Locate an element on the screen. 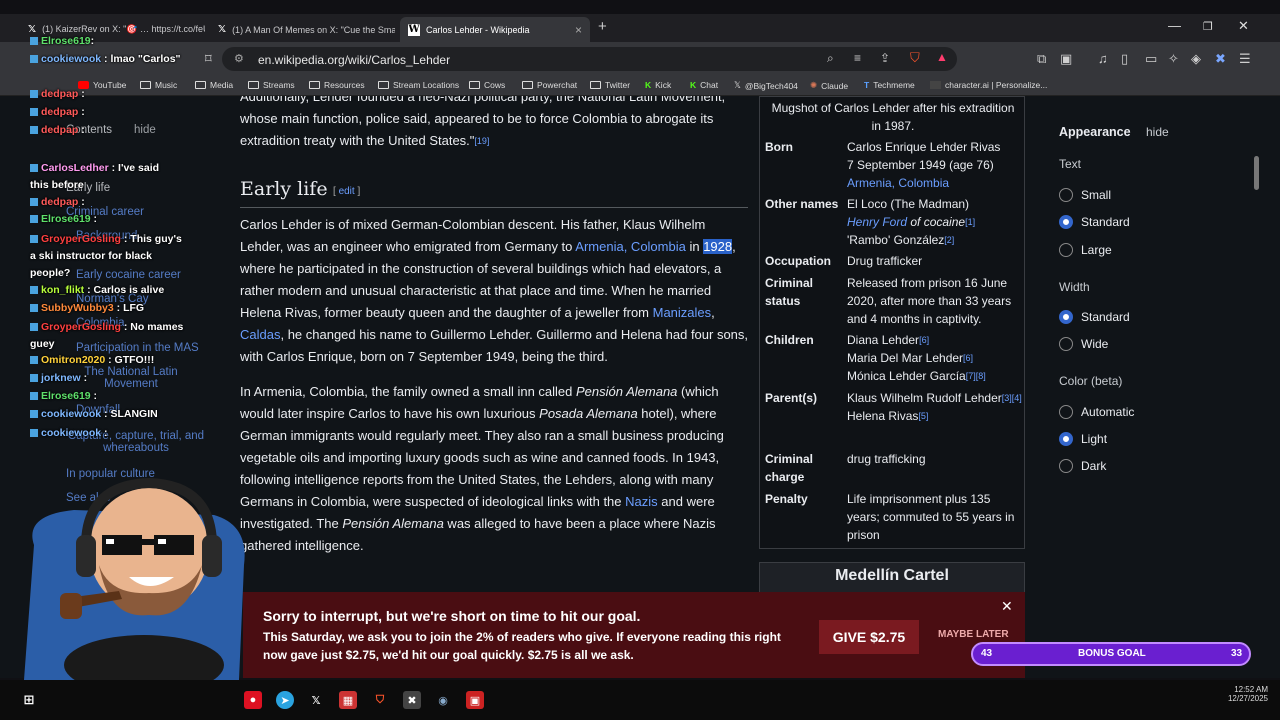  text-option-large: Large is located at coordinates (1085, 250).